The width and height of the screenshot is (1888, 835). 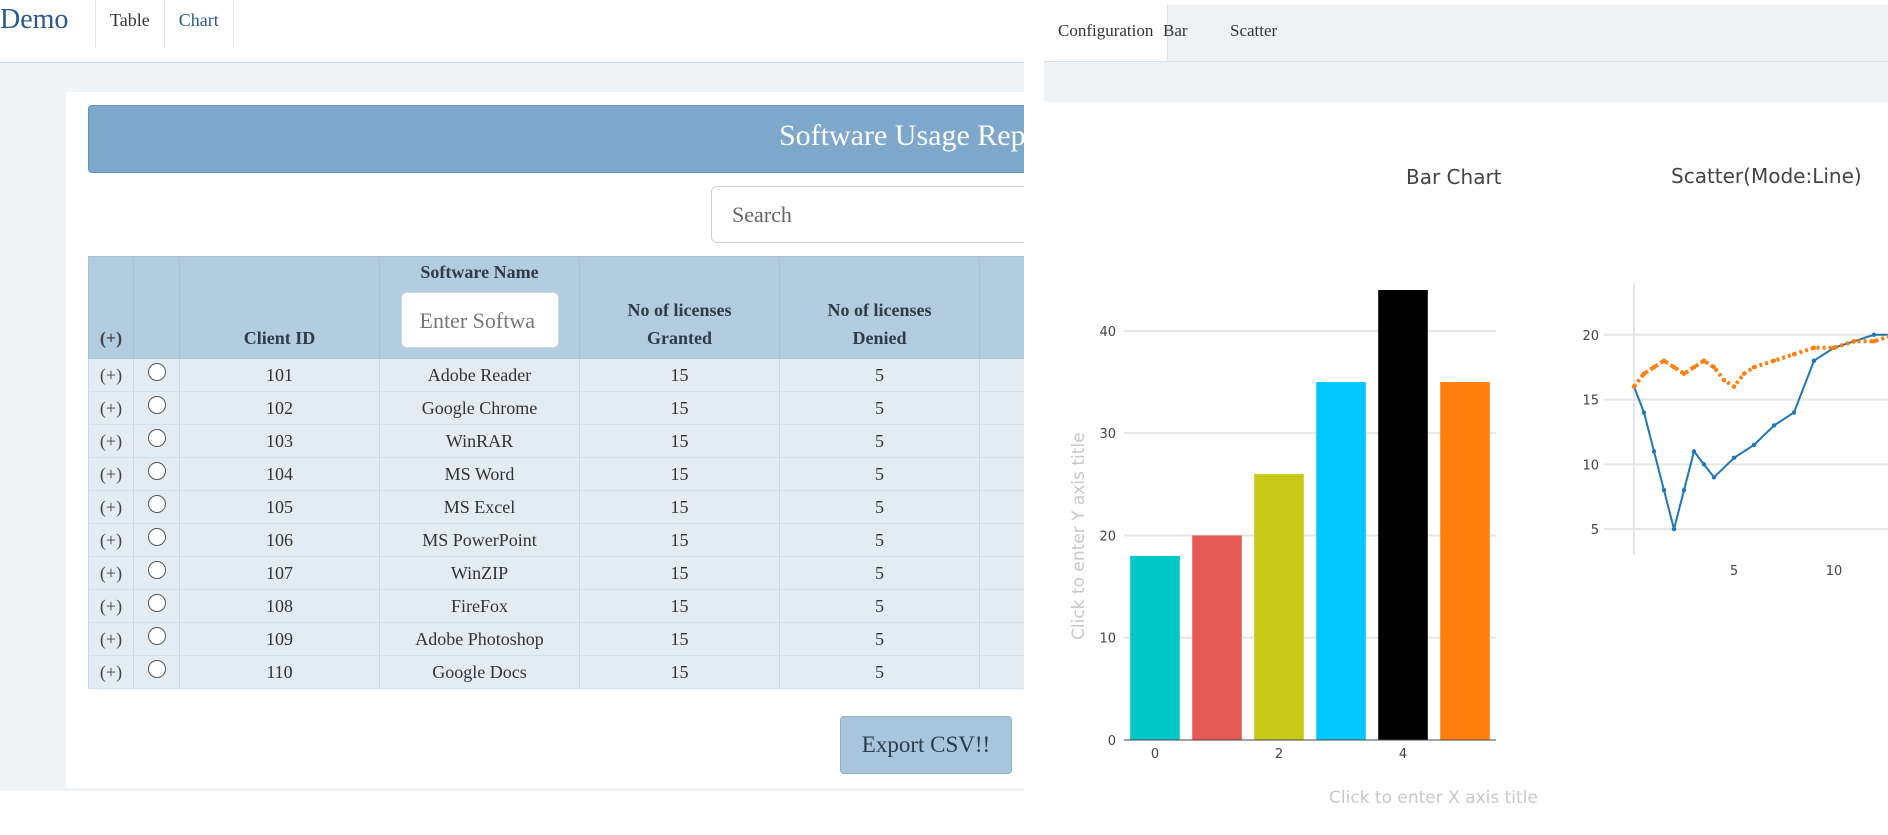 I want to click on table-row: (+) 109 Adobe Photoshop 15 5, so click(x=564, y=639).